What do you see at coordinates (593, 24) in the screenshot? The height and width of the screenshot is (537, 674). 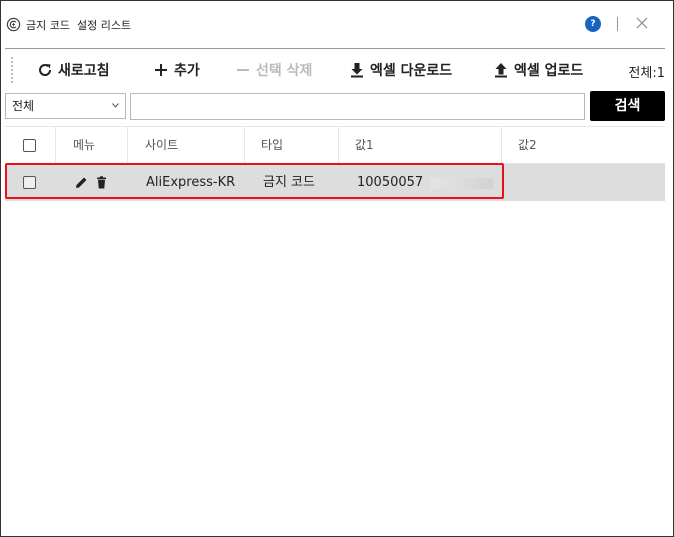 I see `help-icon: ?` at bounding box center [593, 24].